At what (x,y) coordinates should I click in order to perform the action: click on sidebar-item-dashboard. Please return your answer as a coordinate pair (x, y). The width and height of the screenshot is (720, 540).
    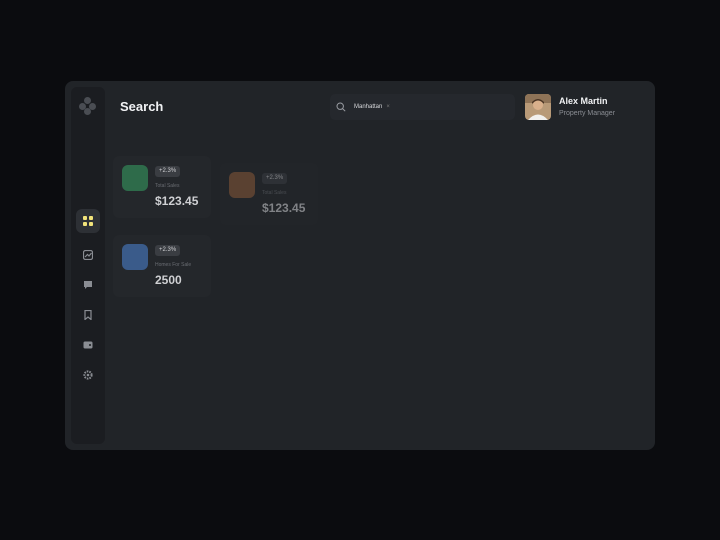
    Looking at the image, I should click on (88, 221).